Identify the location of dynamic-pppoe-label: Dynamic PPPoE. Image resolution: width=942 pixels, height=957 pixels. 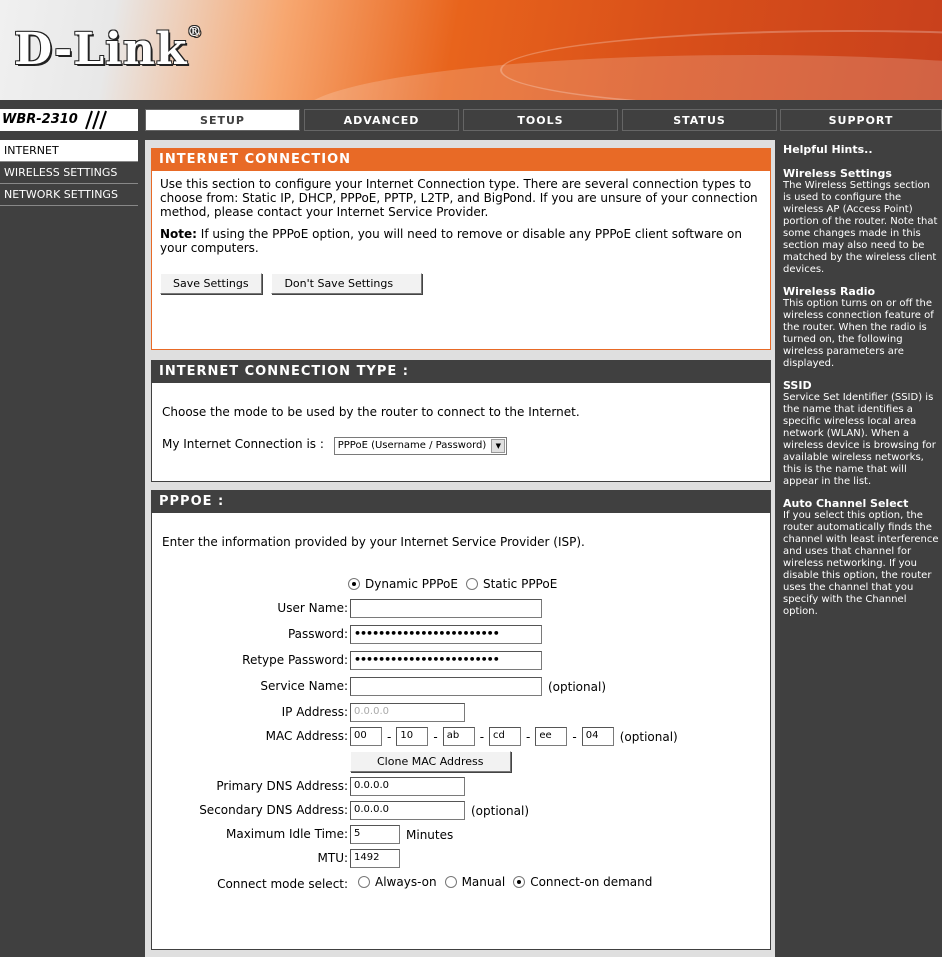
(411, 584).